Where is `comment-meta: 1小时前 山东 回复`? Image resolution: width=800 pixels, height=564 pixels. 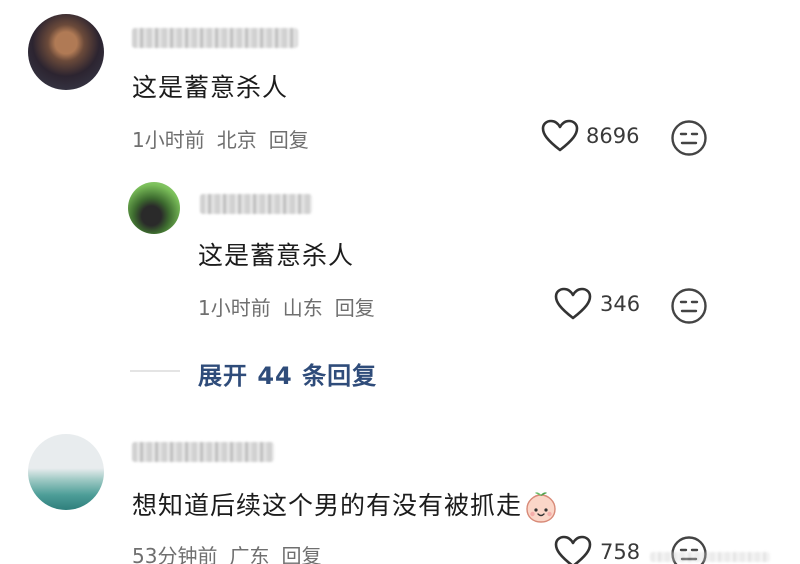 comment-meta: 1小时前 山东 回复 is located at coordinates (292, 306).